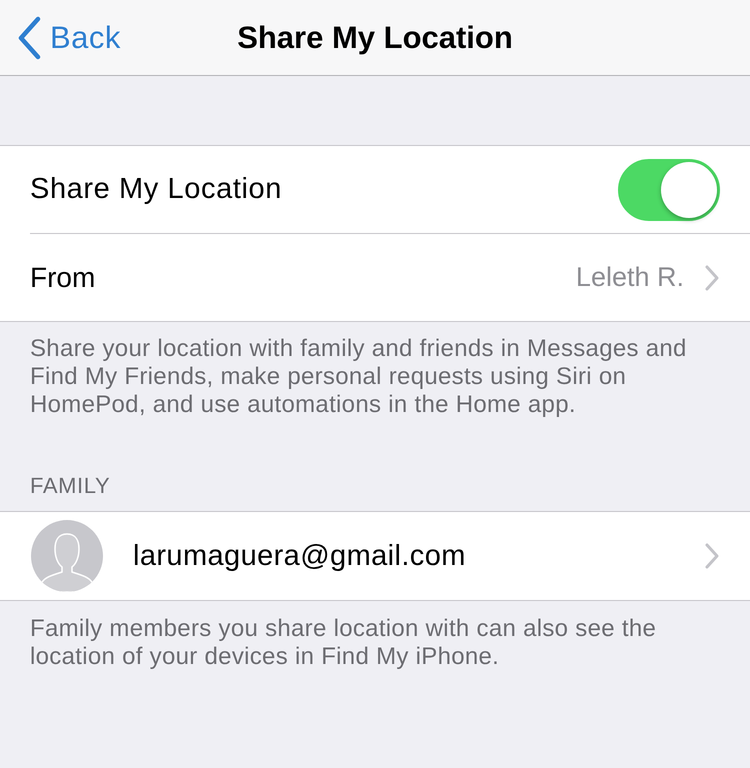 This screenshot has height=768, width=750. What do you see at coordinates (375, 38) in the screenshot?
I see `navigation-title: Share My Location` at bounding box center [375, 38].